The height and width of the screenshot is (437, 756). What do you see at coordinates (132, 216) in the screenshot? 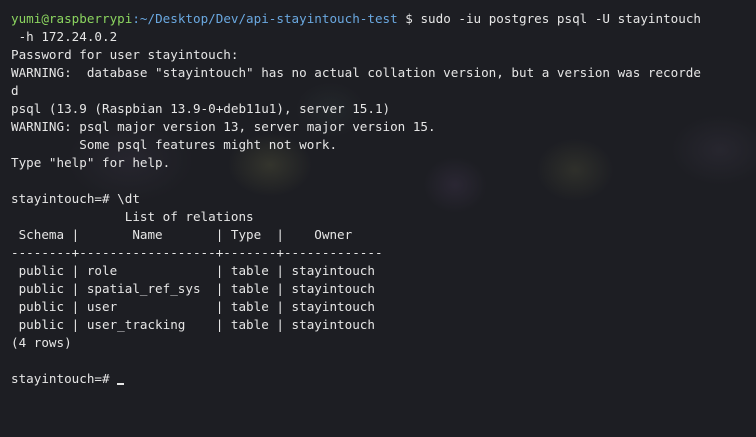
I see `table-caption: List of relations` at bounding box center [132, 216].